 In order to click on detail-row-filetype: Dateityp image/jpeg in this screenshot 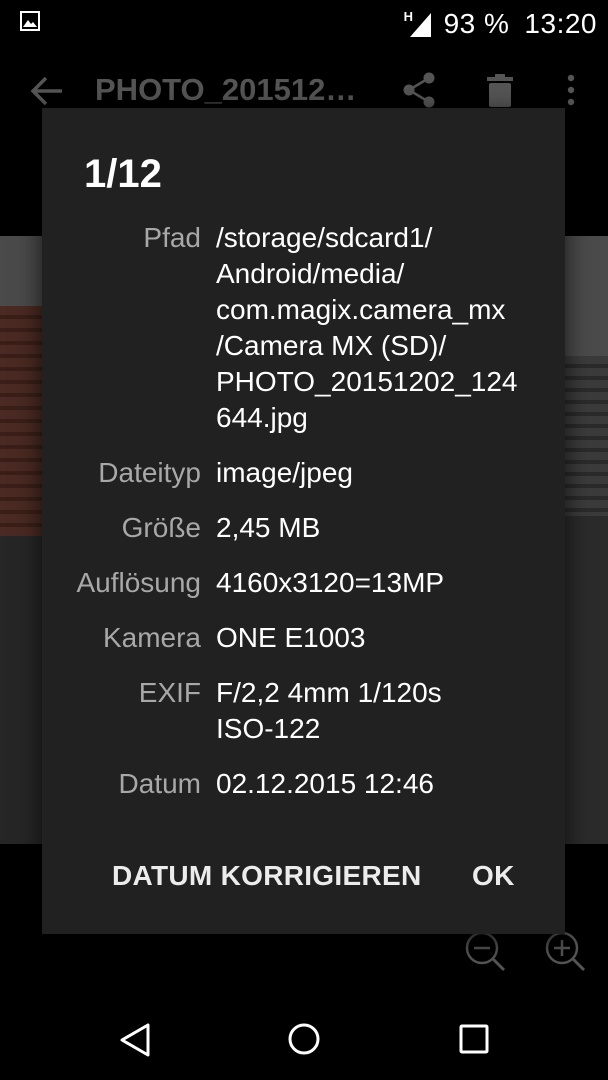, I will do `click(303, 473)`.